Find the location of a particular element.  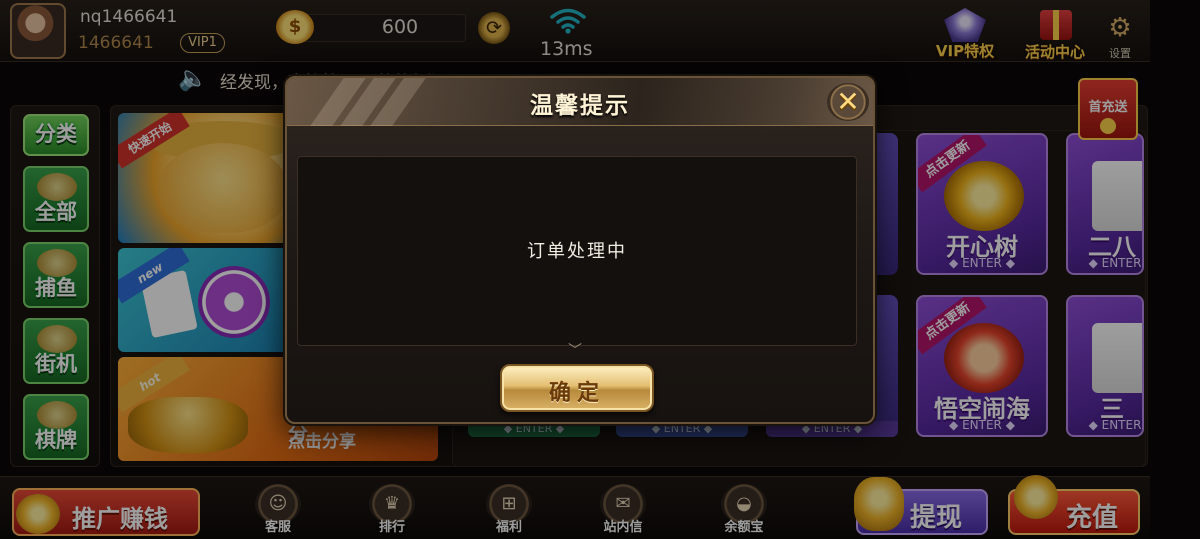

close-icon: ✕ is located at coordinates (848, 101).